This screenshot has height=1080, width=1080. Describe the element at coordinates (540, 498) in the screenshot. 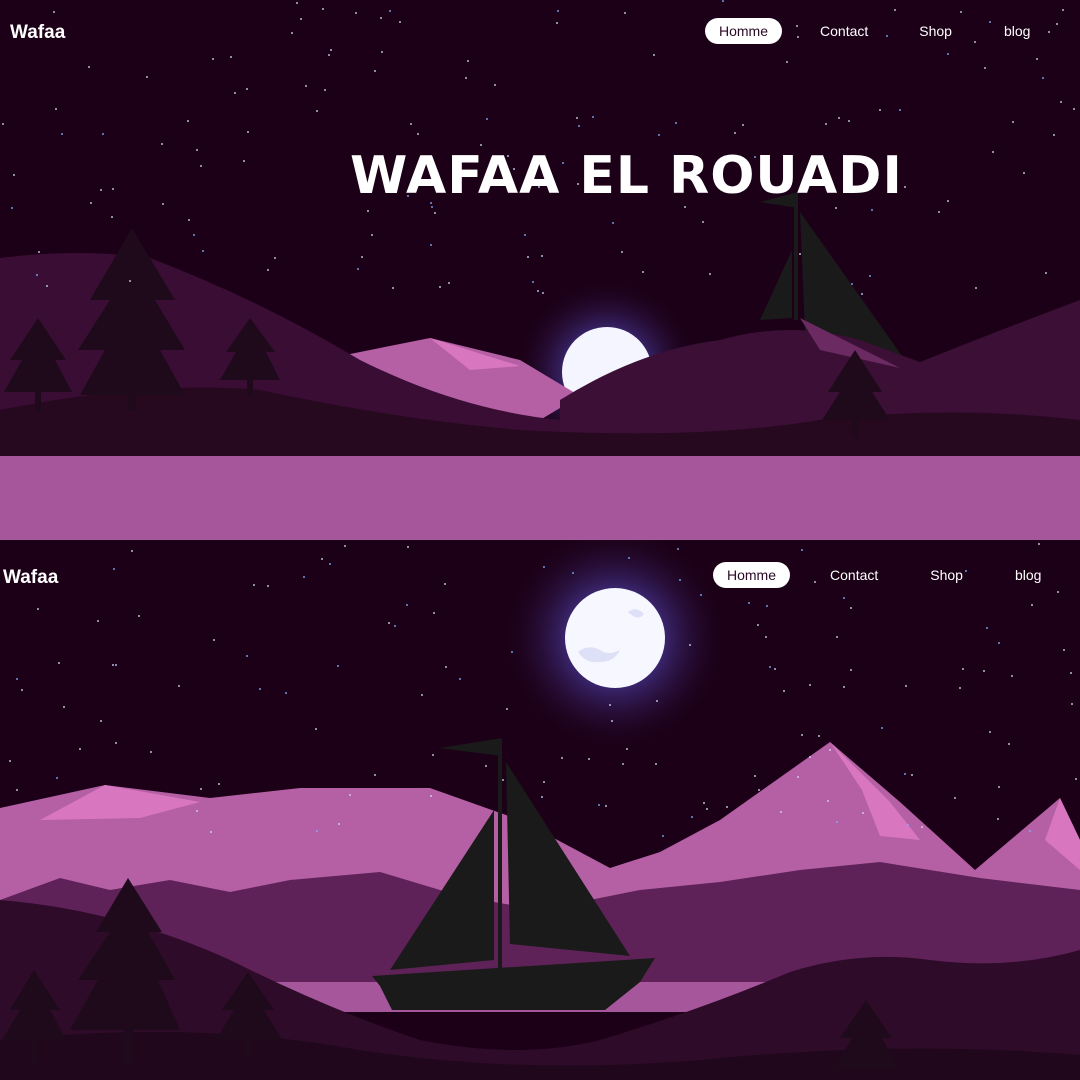

I see `divider-band` at that location.